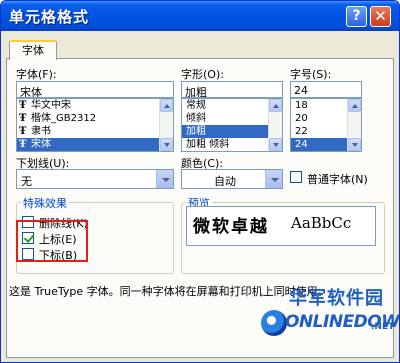 The width and height of the screenshot is (400, 363). What do you see at coordinates (301, 105) in the screenshot?
I see `list-item-label: 18` at bounding box center [301, 105].